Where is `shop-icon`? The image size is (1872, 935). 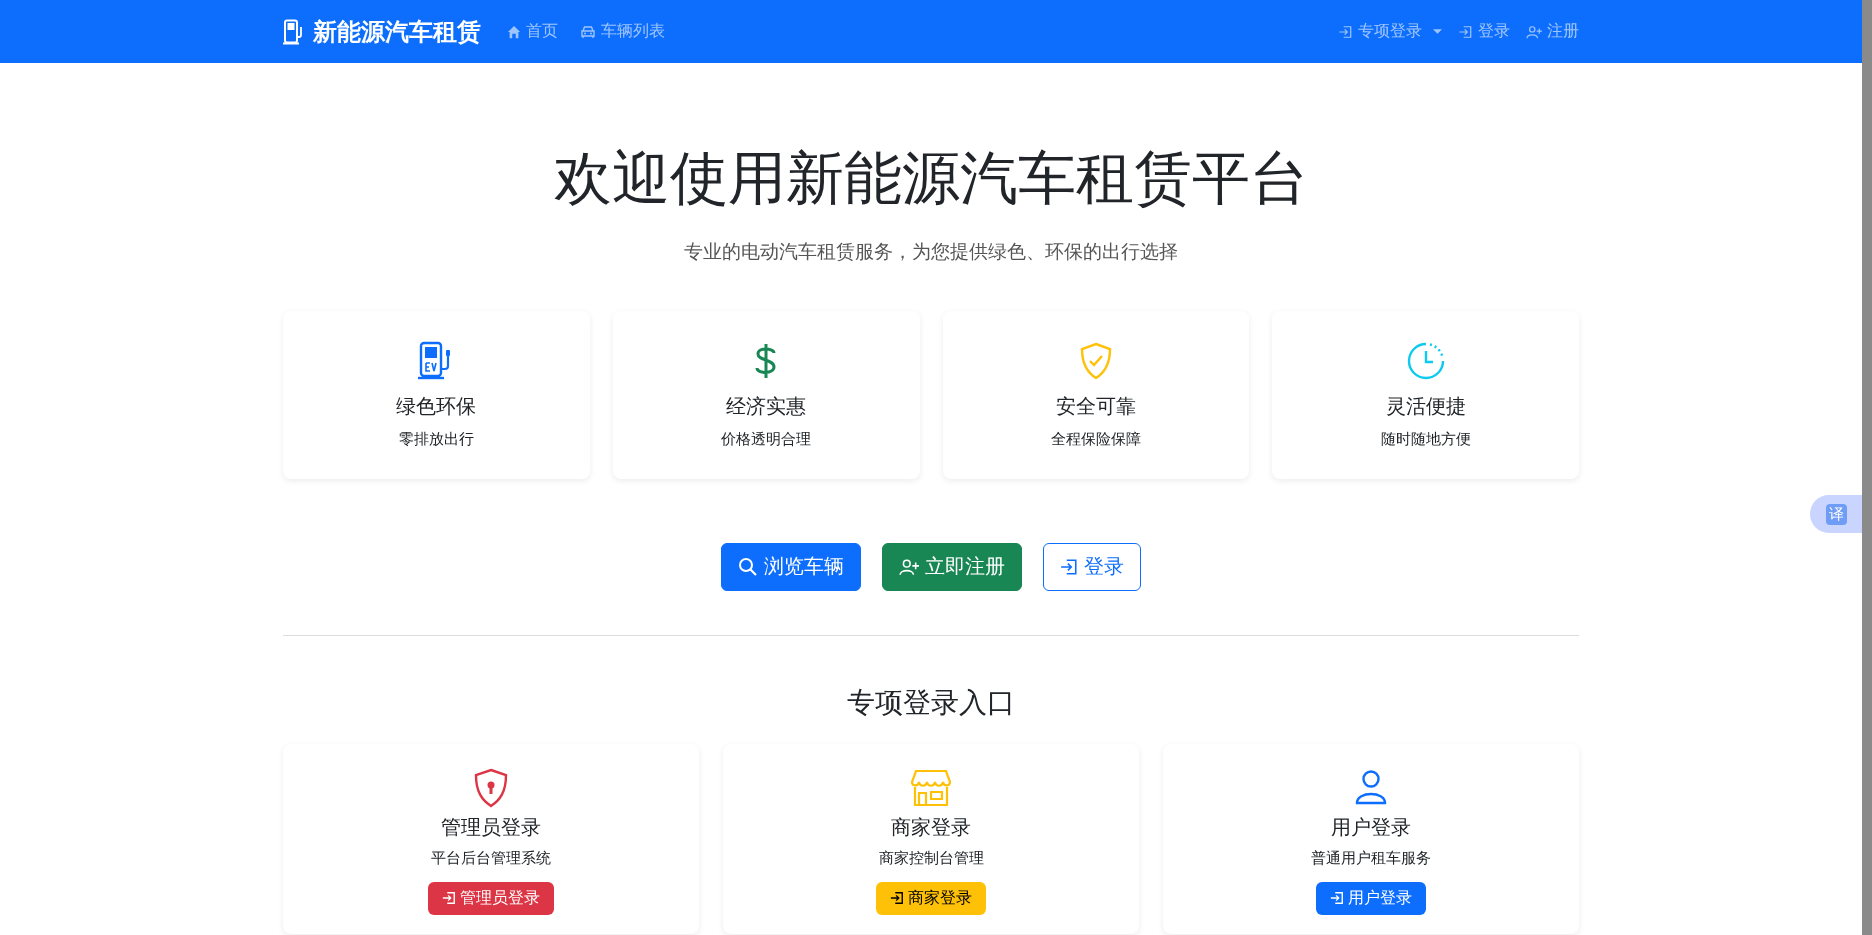 shop-icon is located at coordinates (931, 787).